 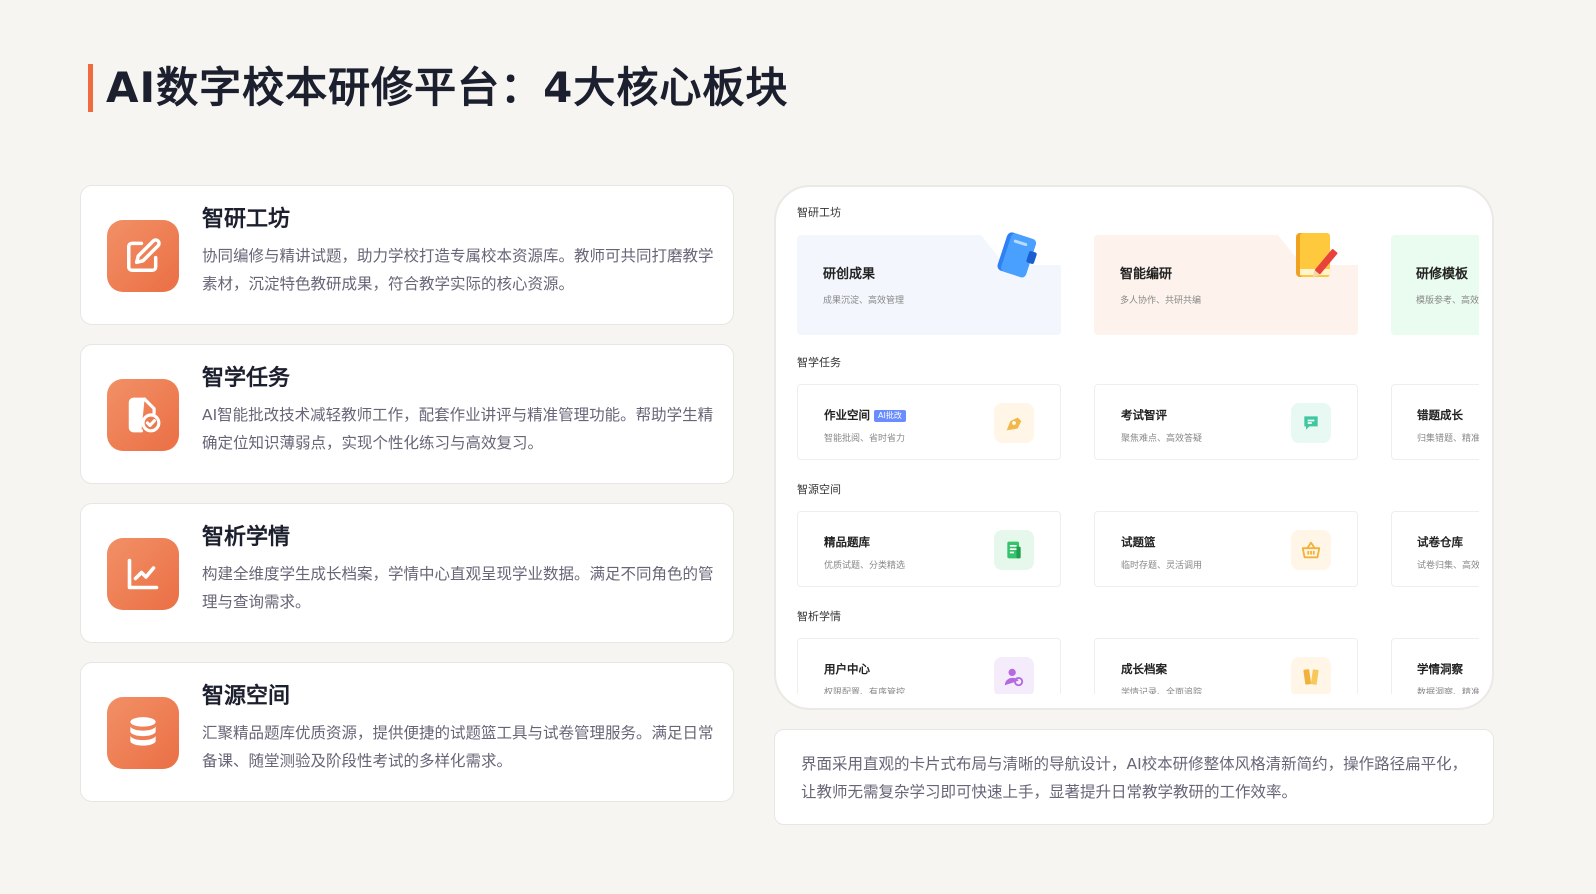 What do you see at coordinates (1311, 550) in the screenshot?
I see `basket-icon` at bounding box center [1311, 550].